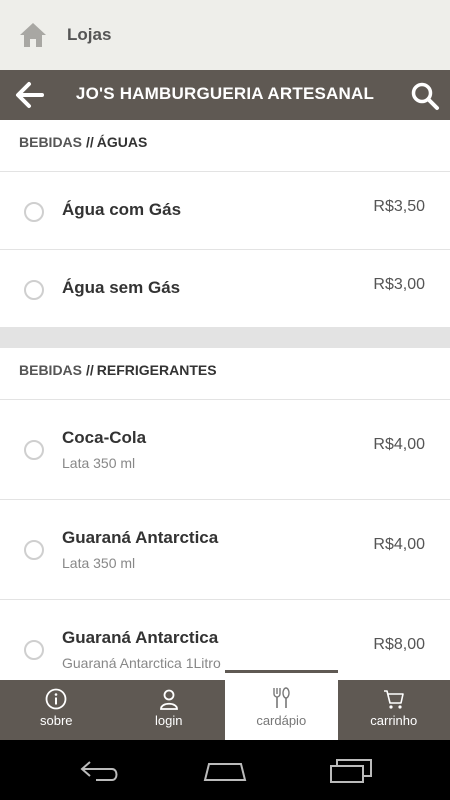  Describe the element at coordinates (141, 663) in the screenshot. I see `item-description: Guaraná Antarctica 1Litro` at that location.